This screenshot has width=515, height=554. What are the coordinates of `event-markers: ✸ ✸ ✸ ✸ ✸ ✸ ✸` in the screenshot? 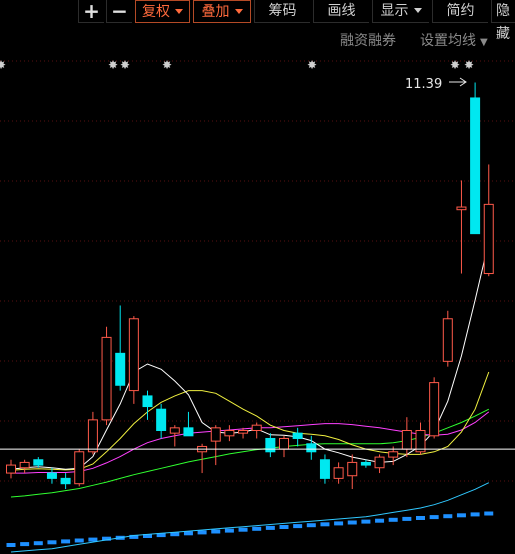 It's located at (237, 65).